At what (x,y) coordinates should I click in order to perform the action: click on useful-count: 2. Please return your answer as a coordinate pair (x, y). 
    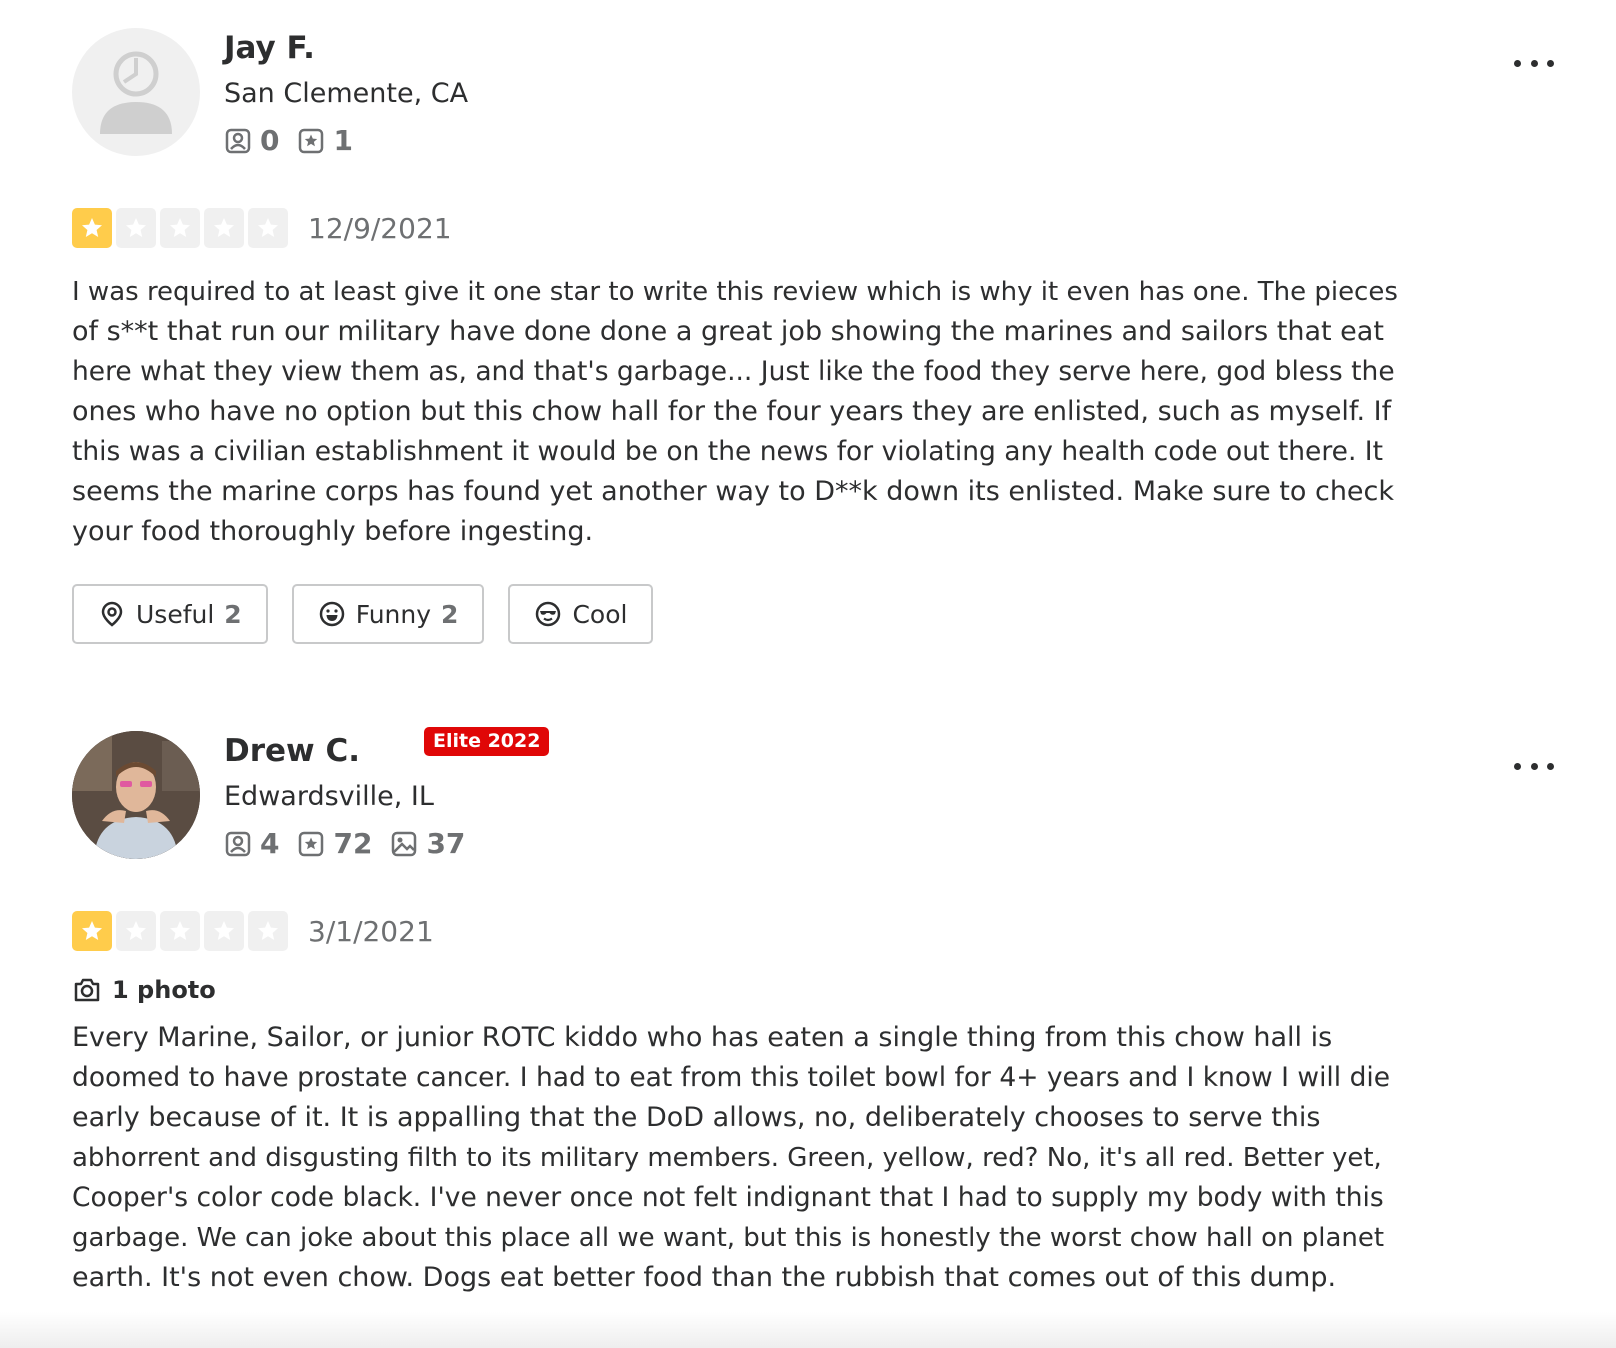
    Looking at the image, I should click on (233, 614).